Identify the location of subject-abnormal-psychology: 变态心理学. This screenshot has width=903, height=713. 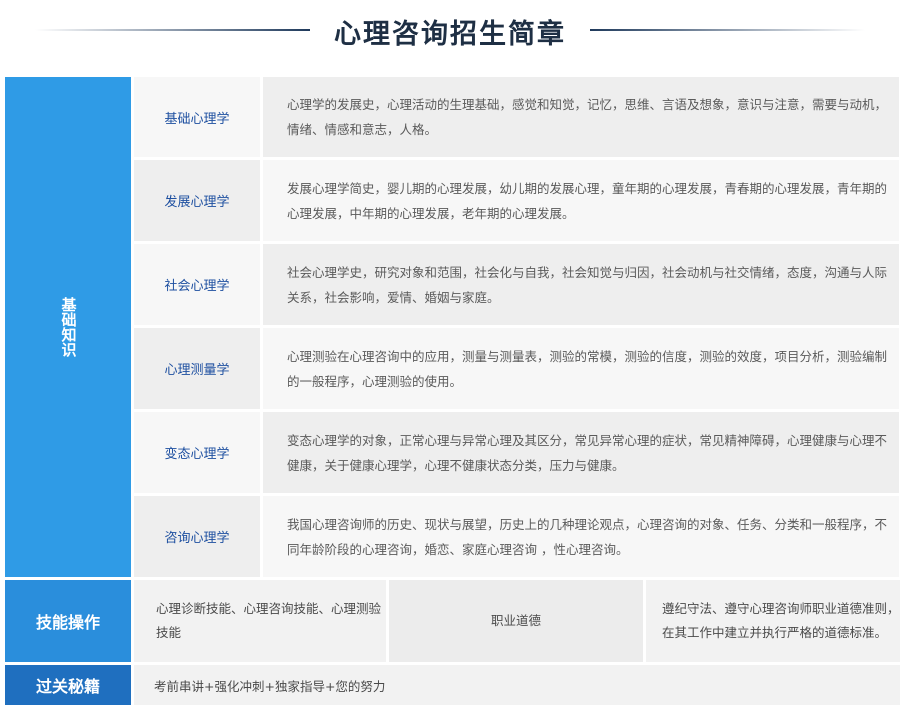
(197, 452).